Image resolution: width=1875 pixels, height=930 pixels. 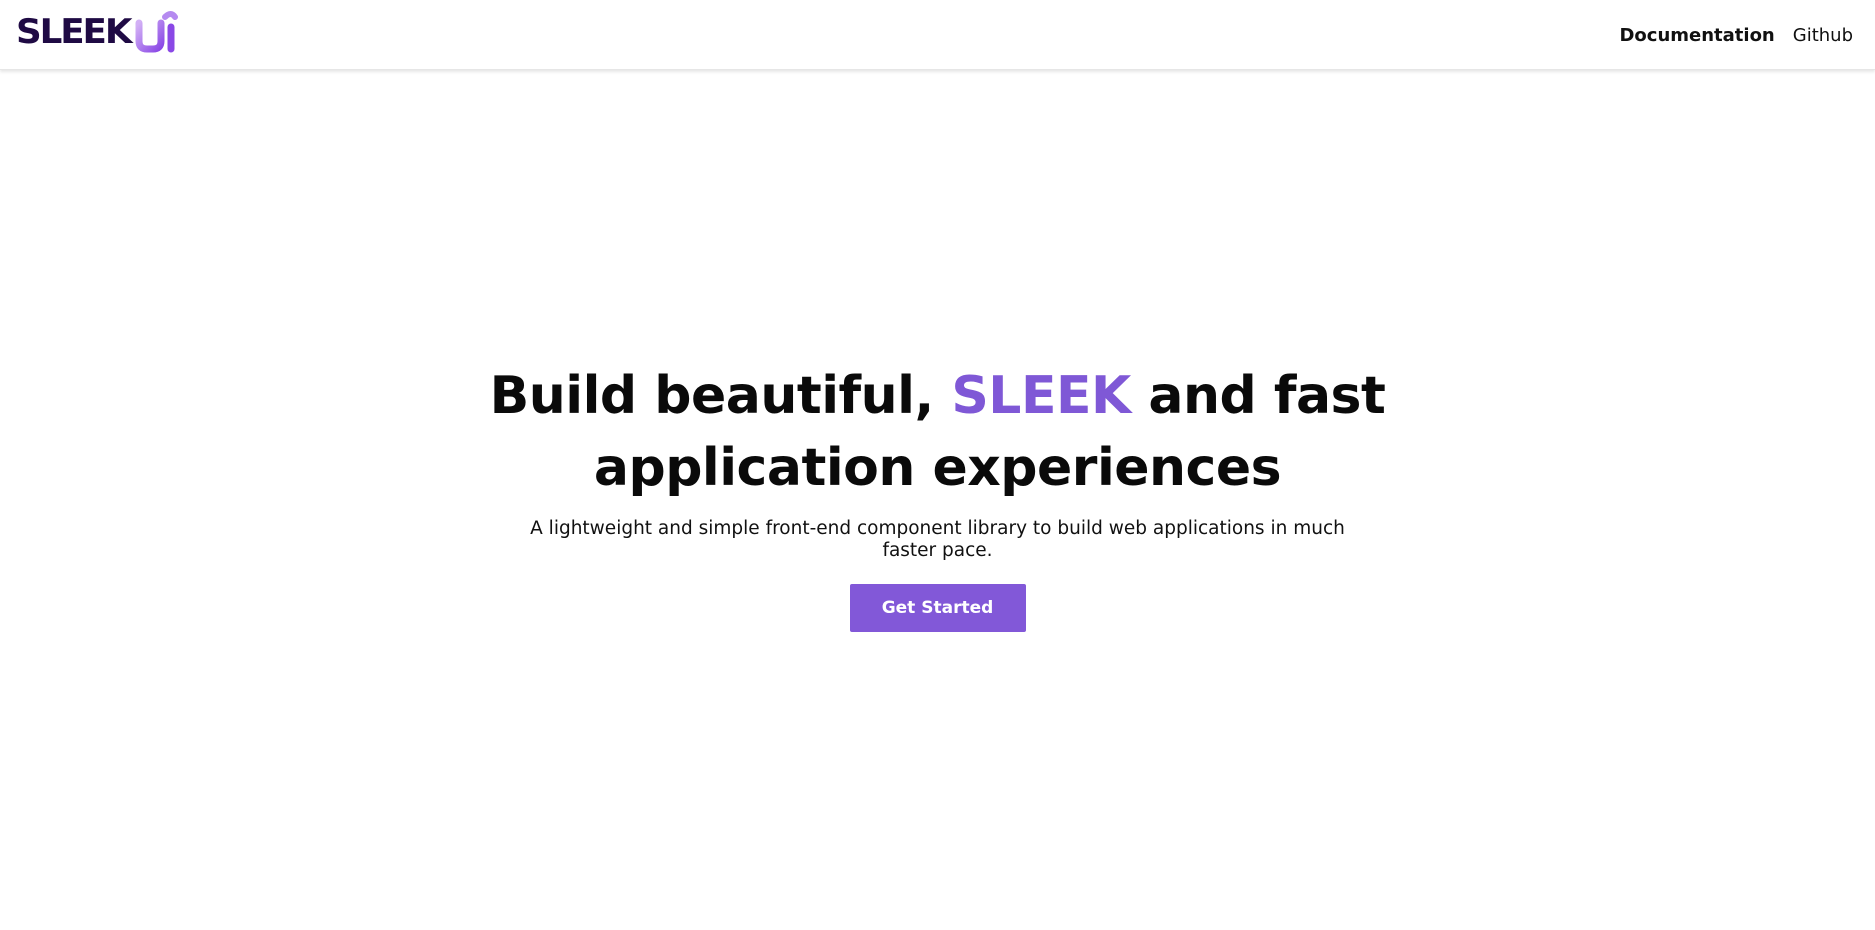 What do you see at coordinates (1696, 35) in the screenshot?
I see `nav-documentation-link: Documentation` at bounding box center [1696, 35].